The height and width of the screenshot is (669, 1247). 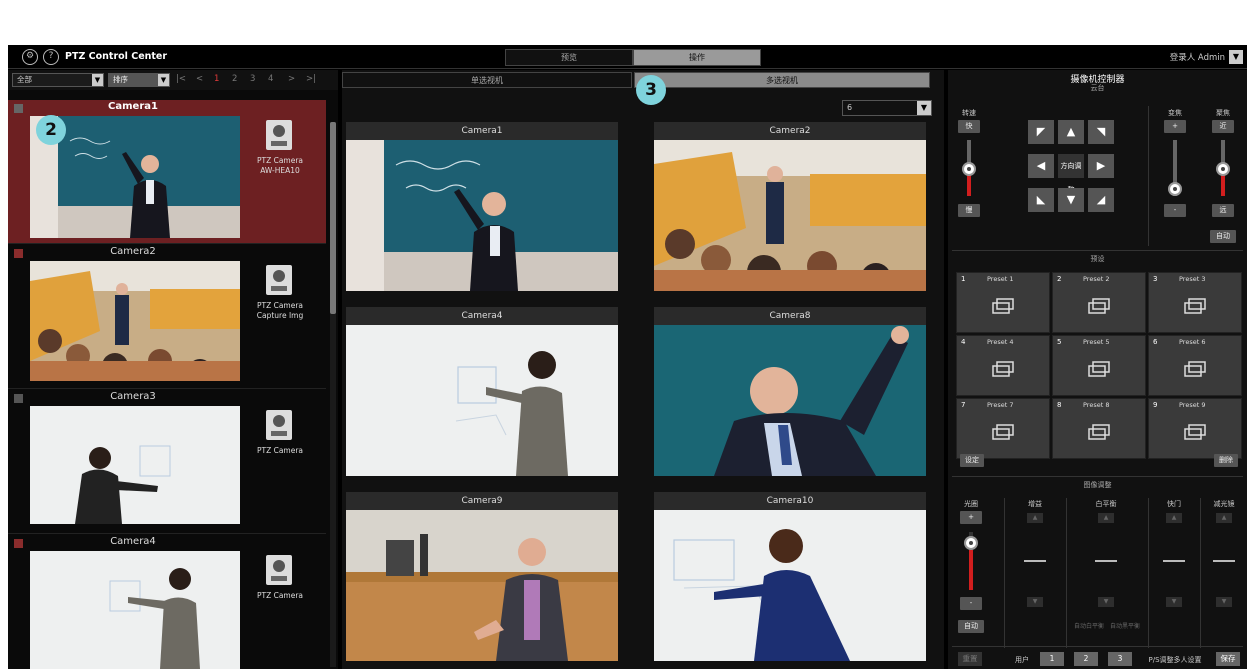 What do you see at coordinates (1195, 365) in the screenshot?
I see `preset-button: 6 Preset 6` at bounding box center [1195, 365].